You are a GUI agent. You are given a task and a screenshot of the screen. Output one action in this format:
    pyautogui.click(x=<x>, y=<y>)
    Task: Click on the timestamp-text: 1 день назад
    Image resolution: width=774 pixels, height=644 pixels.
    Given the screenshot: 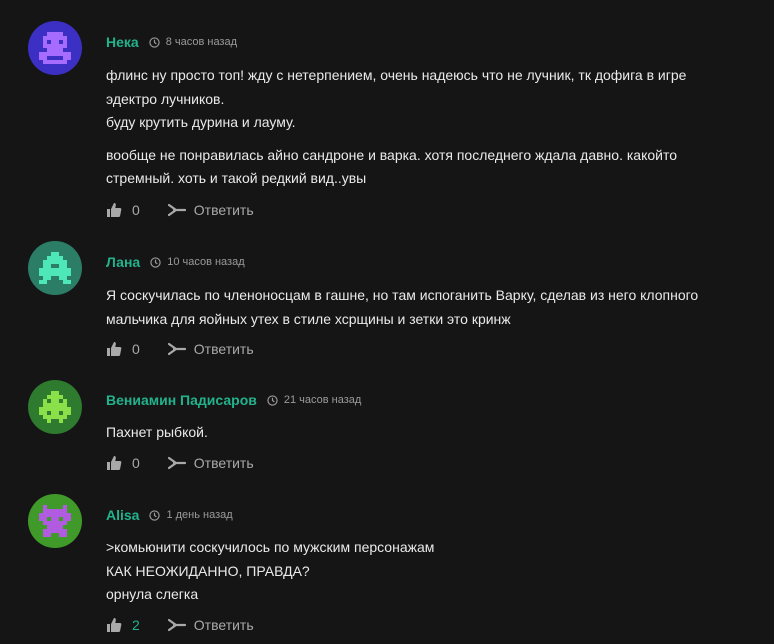 What is the action you would take?
    pyautogui.click(x=199, y=515)
    